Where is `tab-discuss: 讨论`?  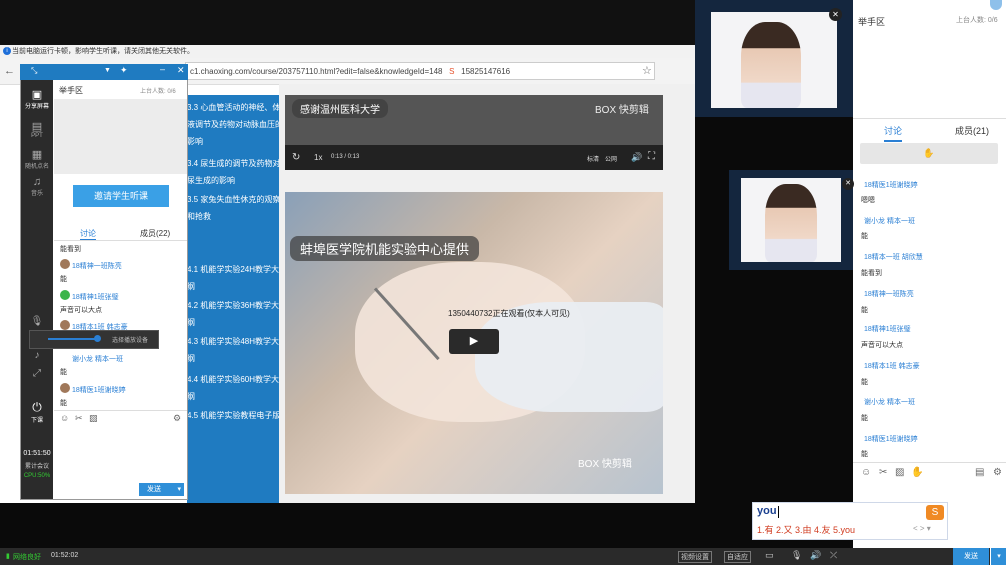
tab-discuss: 讨论 is located at coordinates (893, 133).